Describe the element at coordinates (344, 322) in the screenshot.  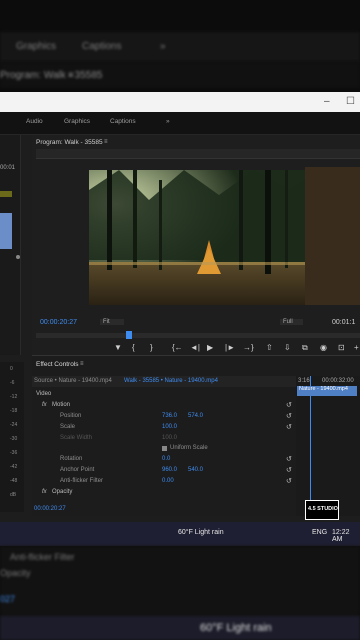
I see `duration-timecode: 00:01:1` at that location.